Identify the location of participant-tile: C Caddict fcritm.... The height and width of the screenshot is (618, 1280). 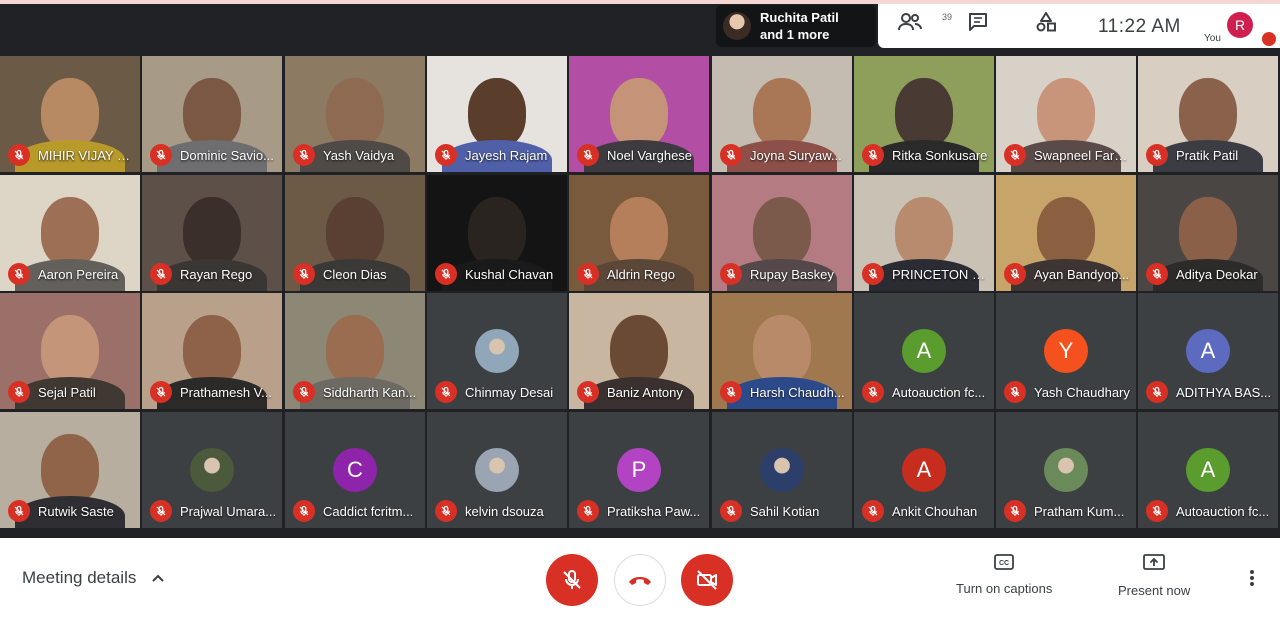
(355, 470).